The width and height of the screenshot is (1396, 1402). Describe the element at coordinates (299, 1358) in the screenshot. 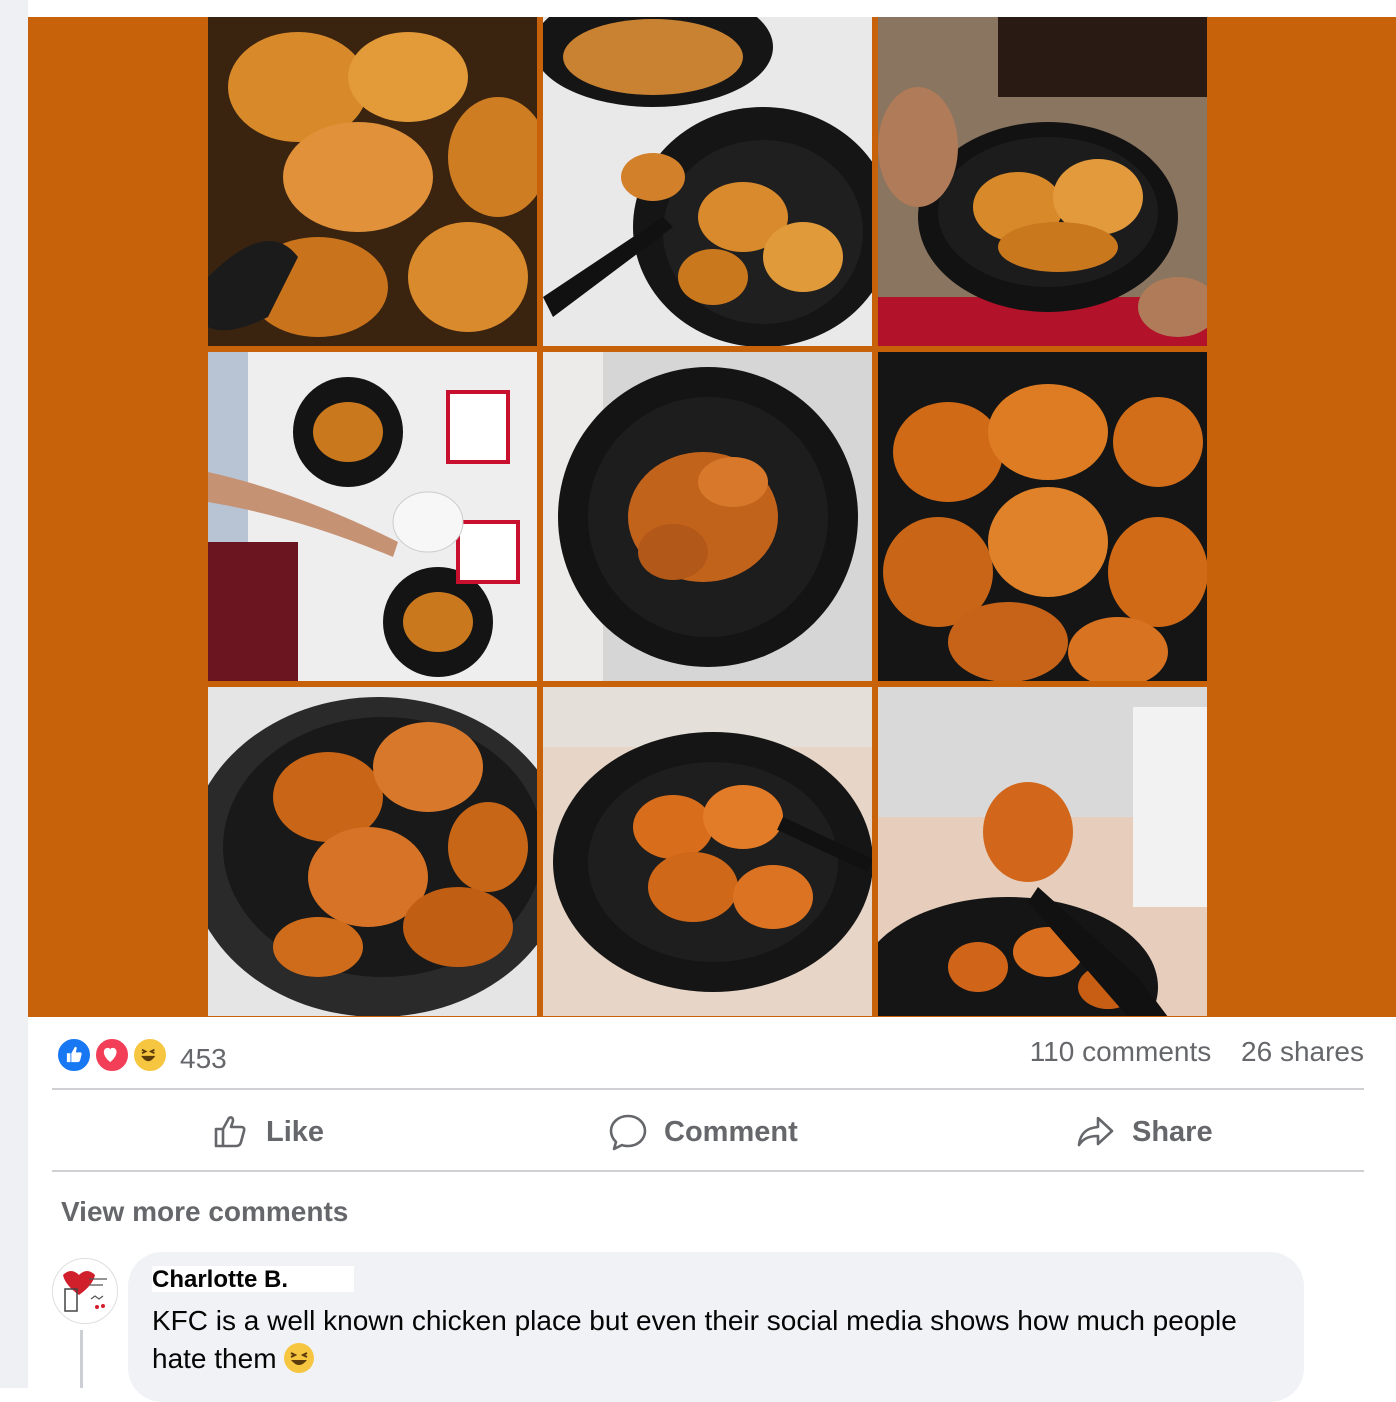

I see `laughing-emoji-icon` at that location.